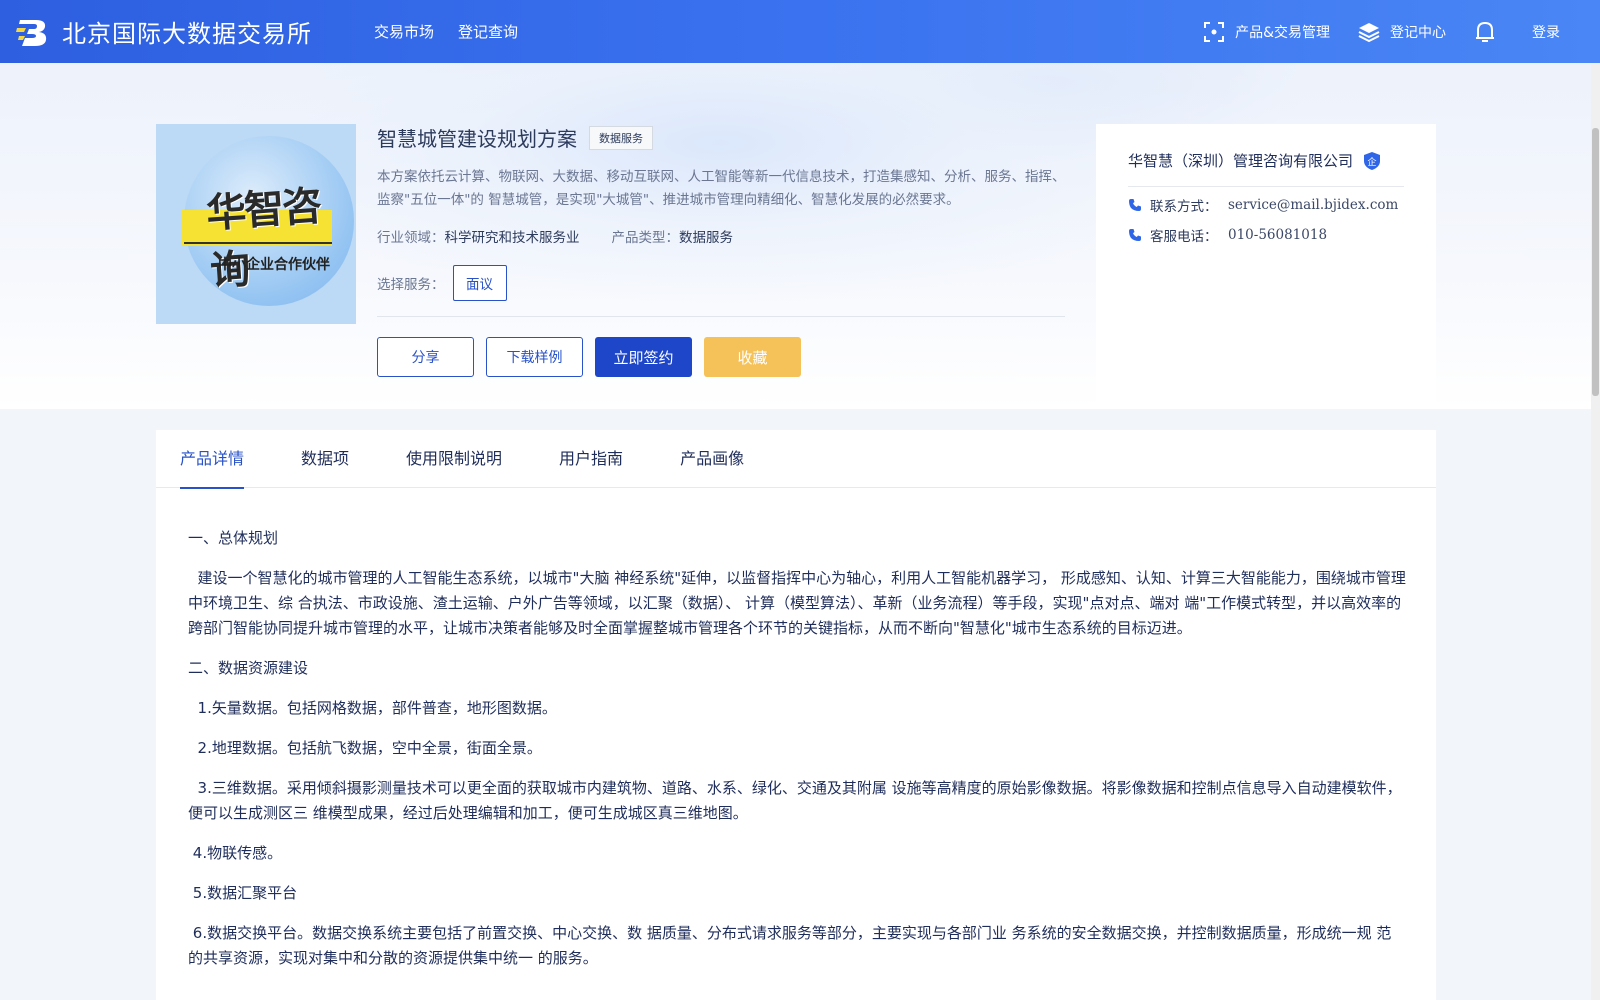 The width and height of the screenshot is (1600, 1000). I want to click on layers-icon, so click(1369, 32).